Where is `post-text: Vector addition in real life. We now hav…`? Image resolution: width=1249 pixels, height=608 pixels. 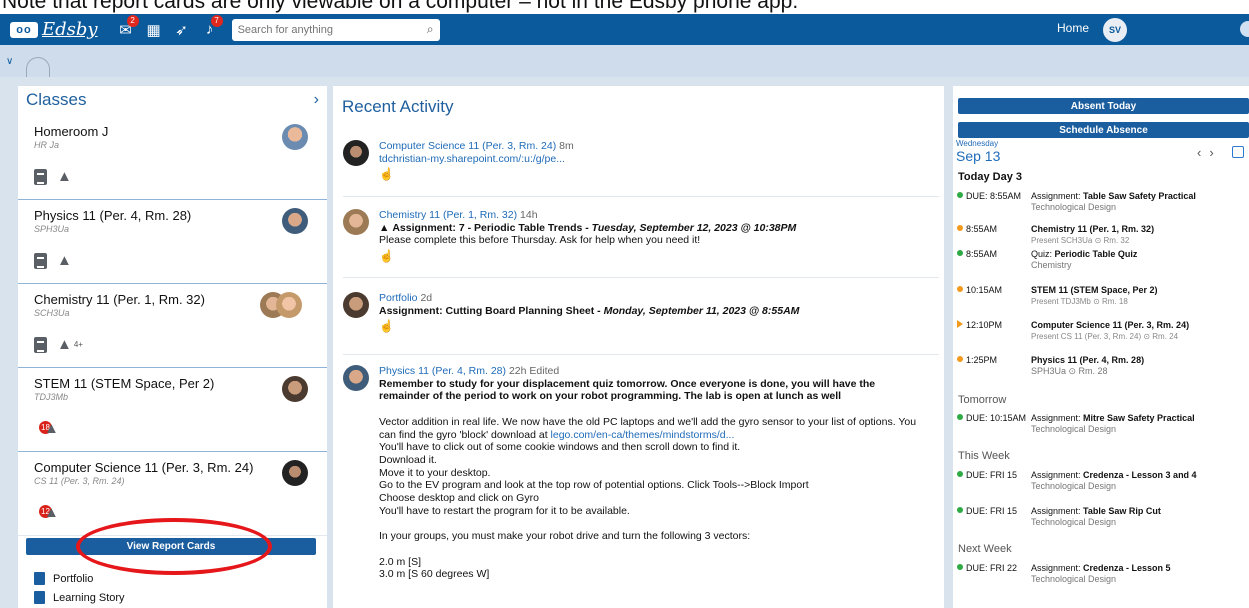
post-text: Vector addition in real life. We now hav… is located at coordinates (648, 421).